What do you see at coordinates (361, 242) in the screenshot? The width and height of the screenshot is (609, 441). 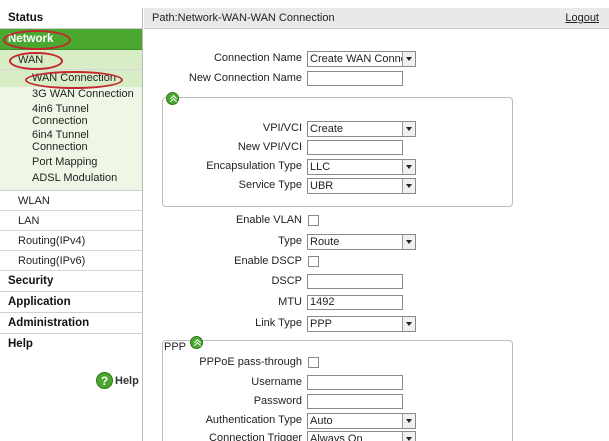 I see `type-select: Route` at bounding box center [361, 242].